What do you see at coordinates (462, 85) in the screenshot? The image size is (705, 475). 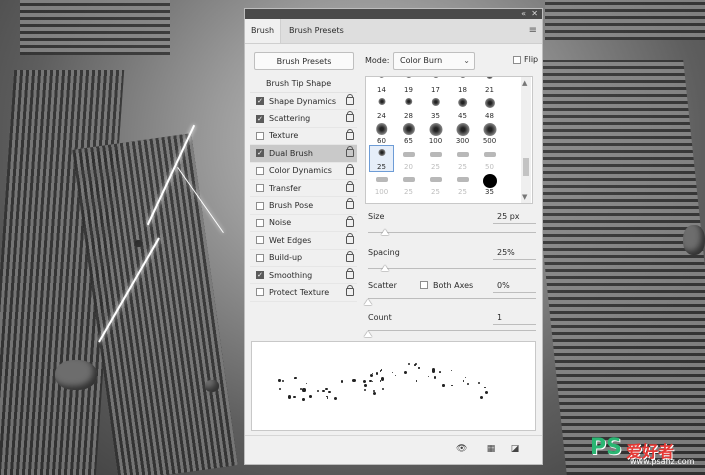 I see `brush-tip-cell: 18` at bounding box center [462, 85].